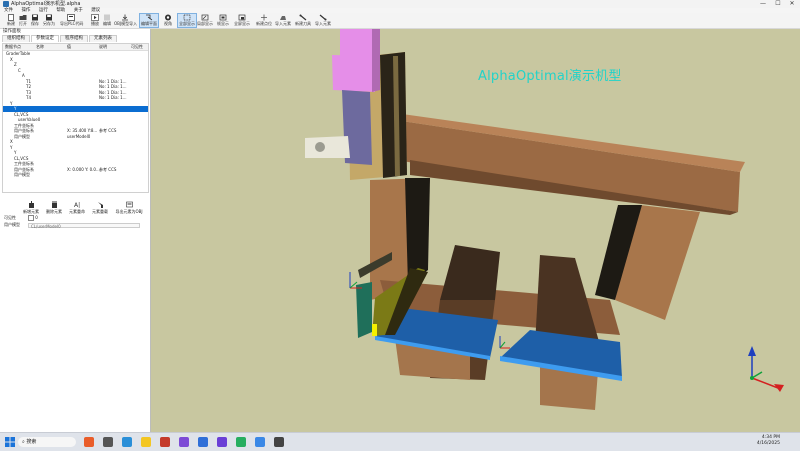  I want to click on toolbar-view-button: 视角, so click(168, 20).